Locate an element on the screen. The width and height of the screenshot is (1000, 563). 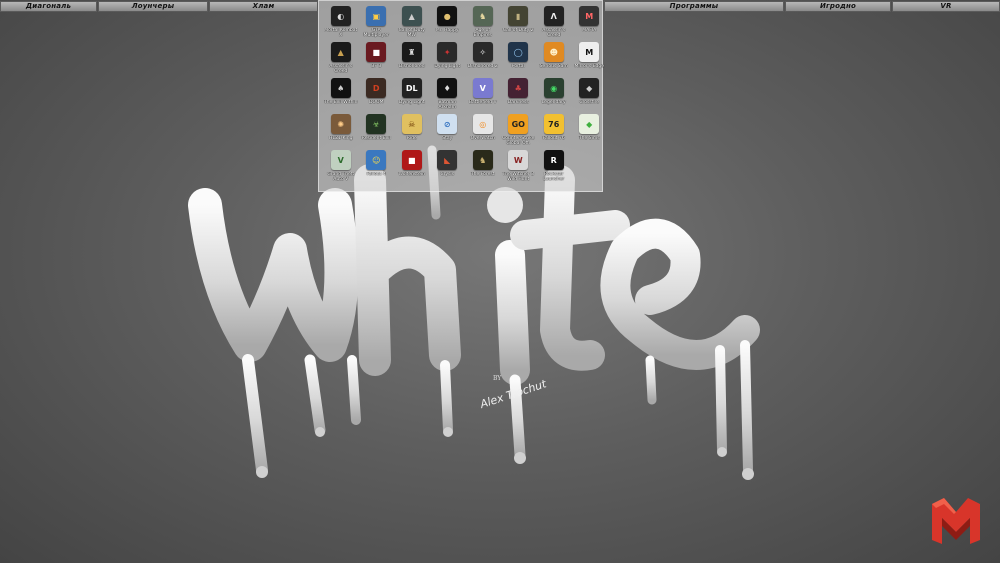
desktop-shortcut: ▣ GTA Multiplayer is located at coordinates (377, 23).